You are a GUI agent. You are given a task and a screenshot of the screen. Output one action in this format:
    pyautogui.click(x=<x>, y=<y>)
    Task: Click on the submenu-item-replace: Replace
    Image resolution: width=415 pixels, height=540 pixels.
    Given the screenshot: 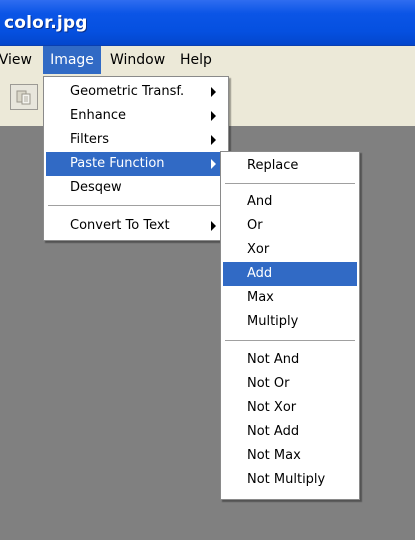 What is the action you would take?
    pyautogui.click(x=290, y=166)
    